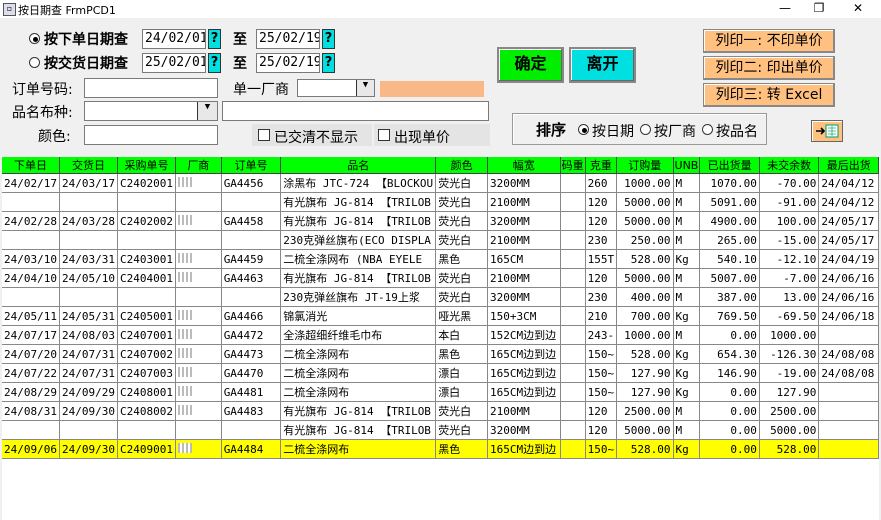 The width and height of the screenshot is (881, 520). I want to click on ok-button: 确定, so click(530, 65).